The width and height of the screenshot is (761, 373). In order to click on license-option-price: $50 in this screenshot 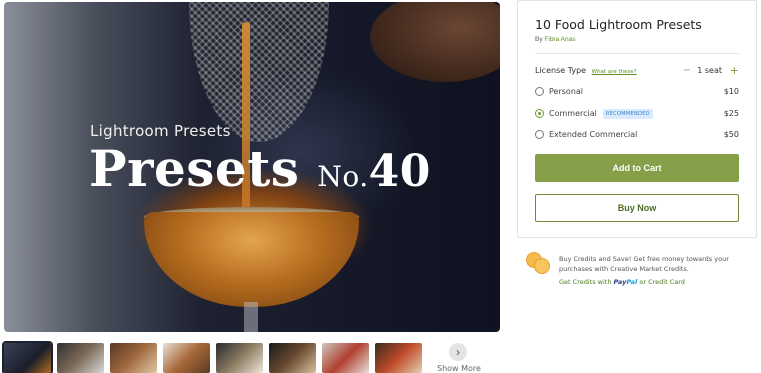, I will do `click(731, 134)`.